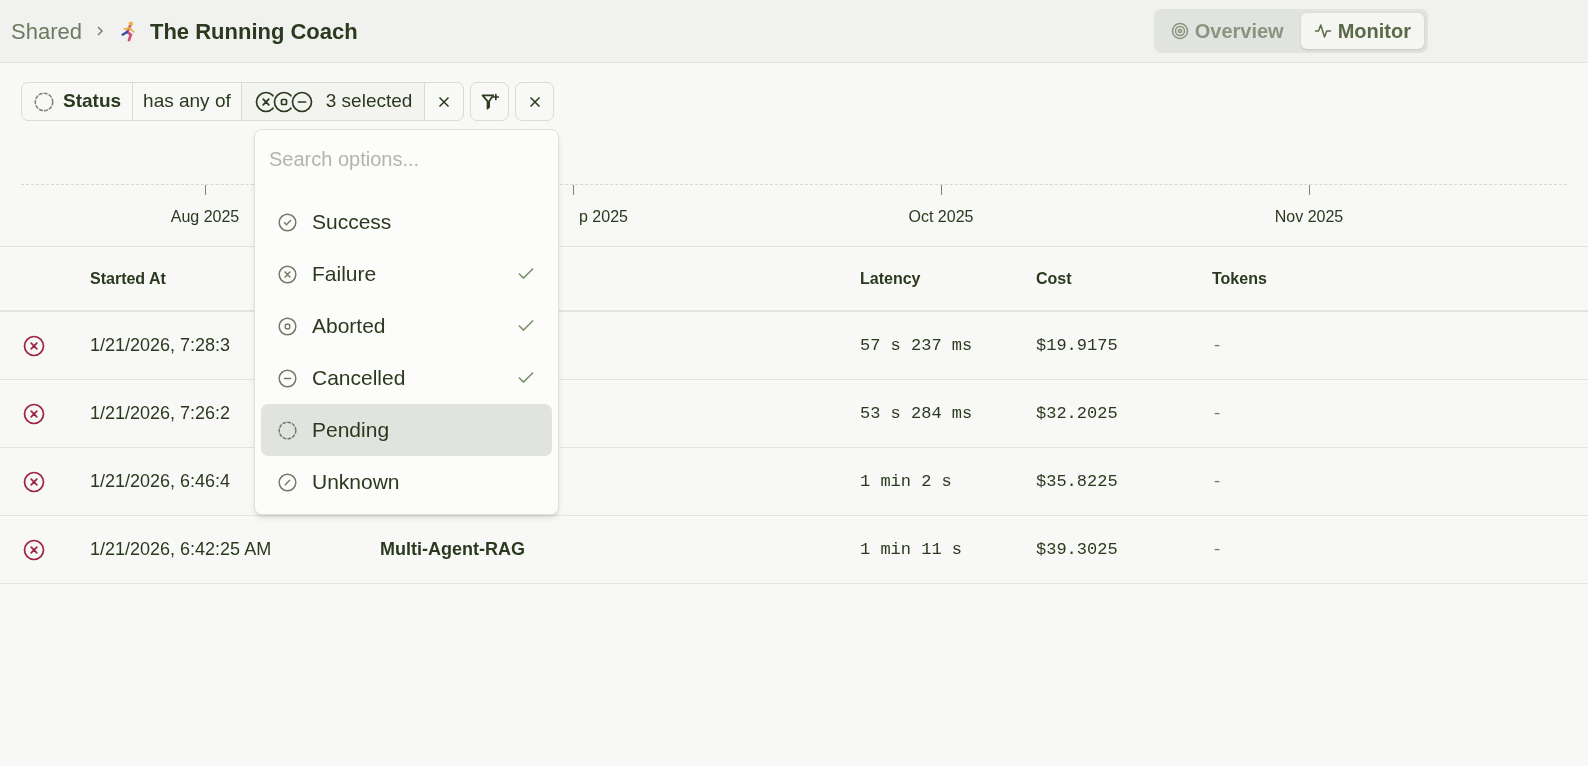  What do you see at coordinates (160, 481) in the screenshot?
I see `table-cell-text: 1/21/2026, 6:46:4` at bounding box center [160, 481].